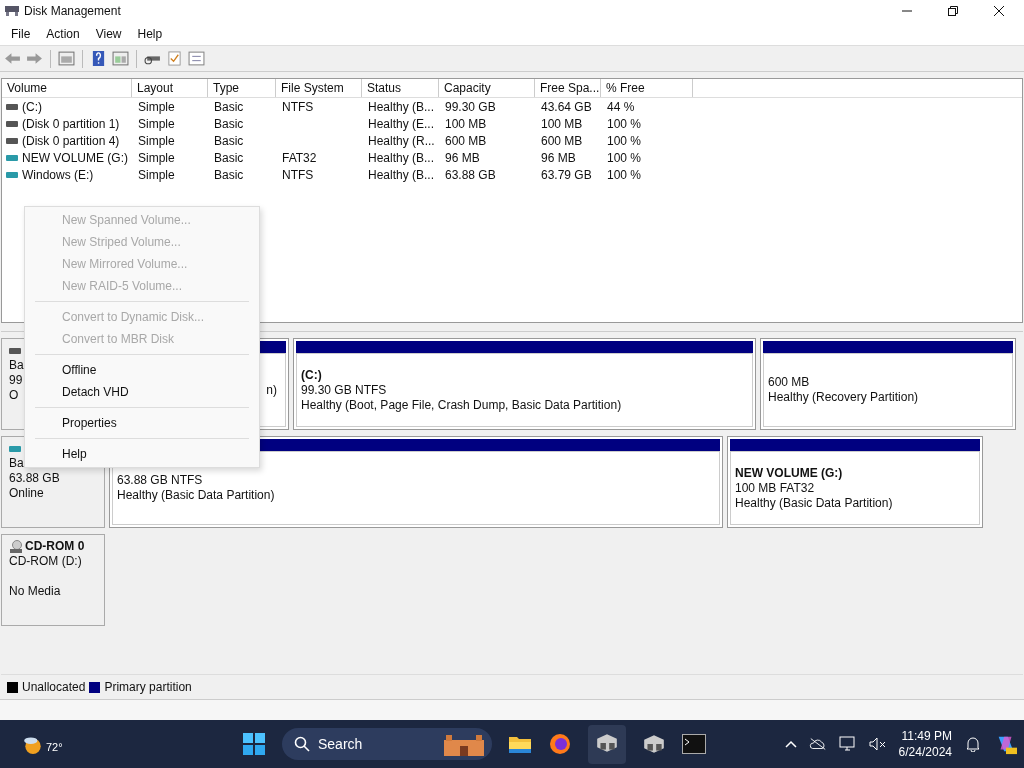 Image resolution: width=1024 pixels, height=768 pixels. Describe the element at coordinates (67, 88) in the screenshot. I see `column-header: Volume` at that location.